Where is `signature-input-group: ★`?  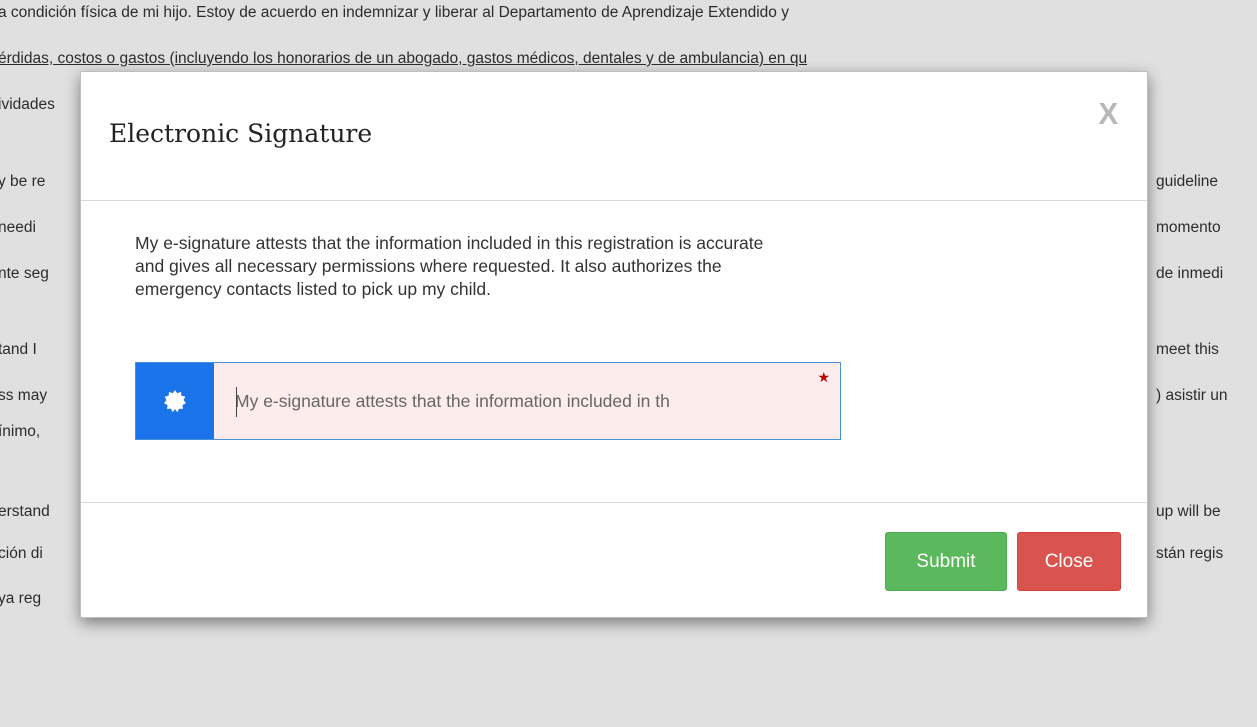
signature-input-group: ★ is located at coordinates (488, 401).